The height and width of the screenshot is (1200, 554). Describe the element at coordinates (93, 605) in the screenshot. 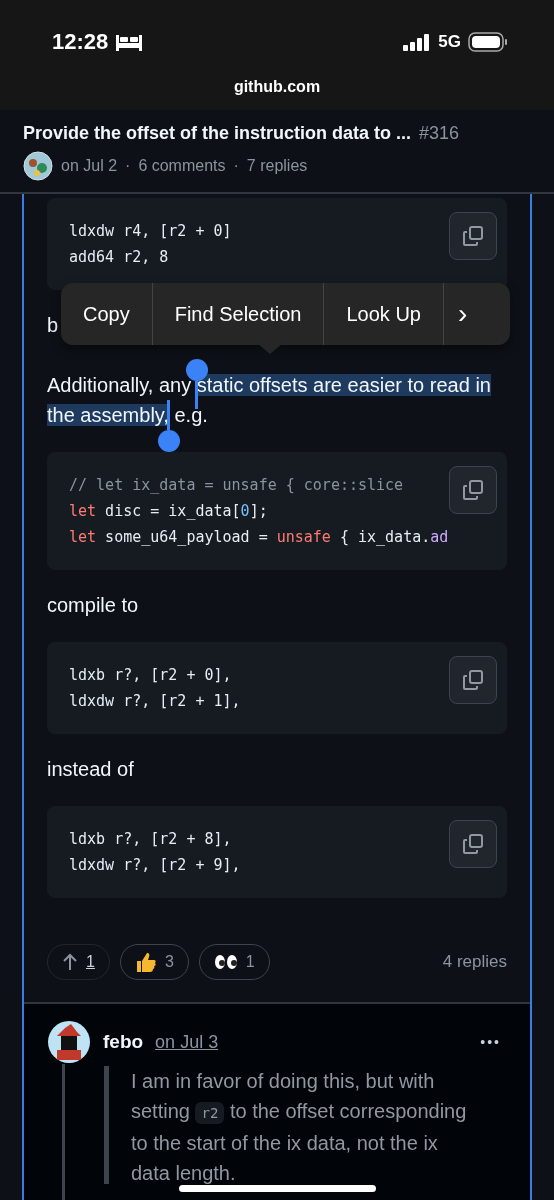

I see `paragraph: compile to` at that location.